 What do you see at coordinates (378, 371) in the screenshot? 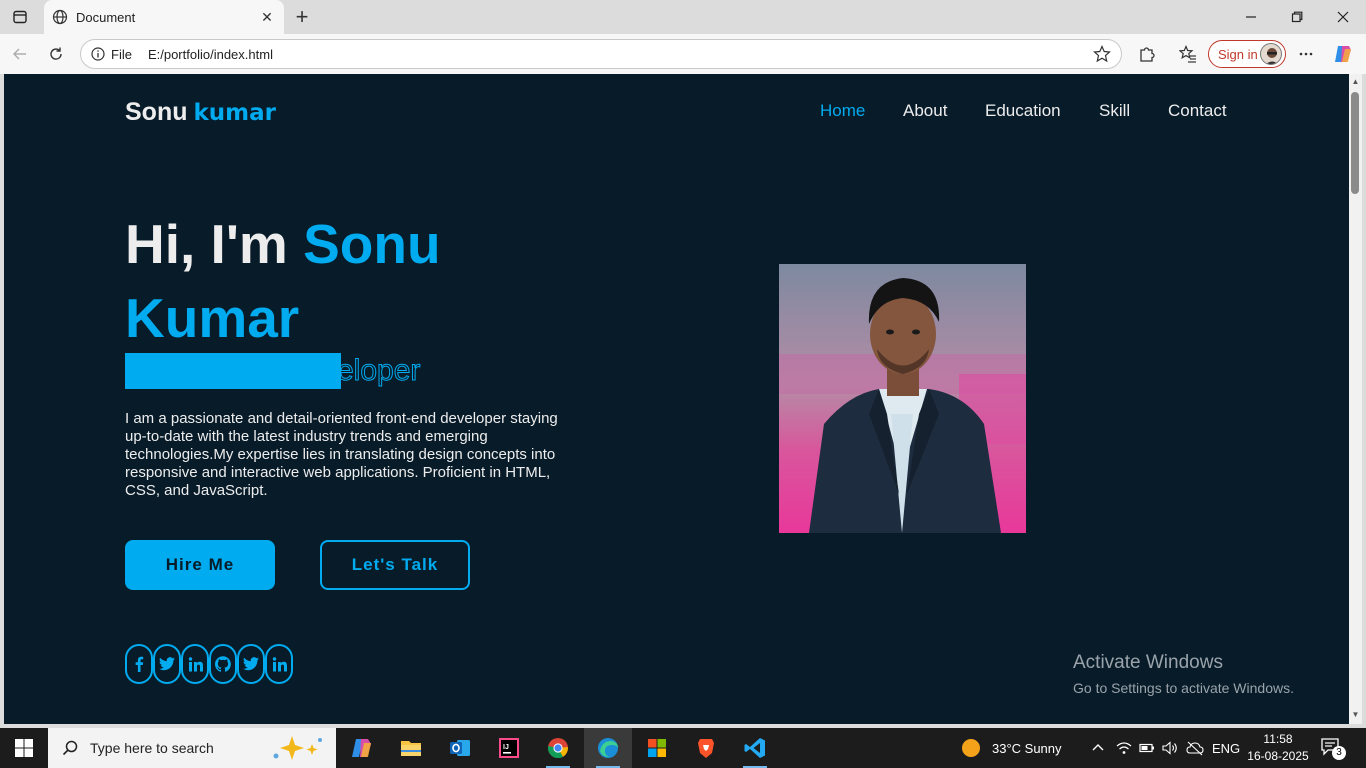
I see `typing-text: eloper` at bounding box center [378, 371].